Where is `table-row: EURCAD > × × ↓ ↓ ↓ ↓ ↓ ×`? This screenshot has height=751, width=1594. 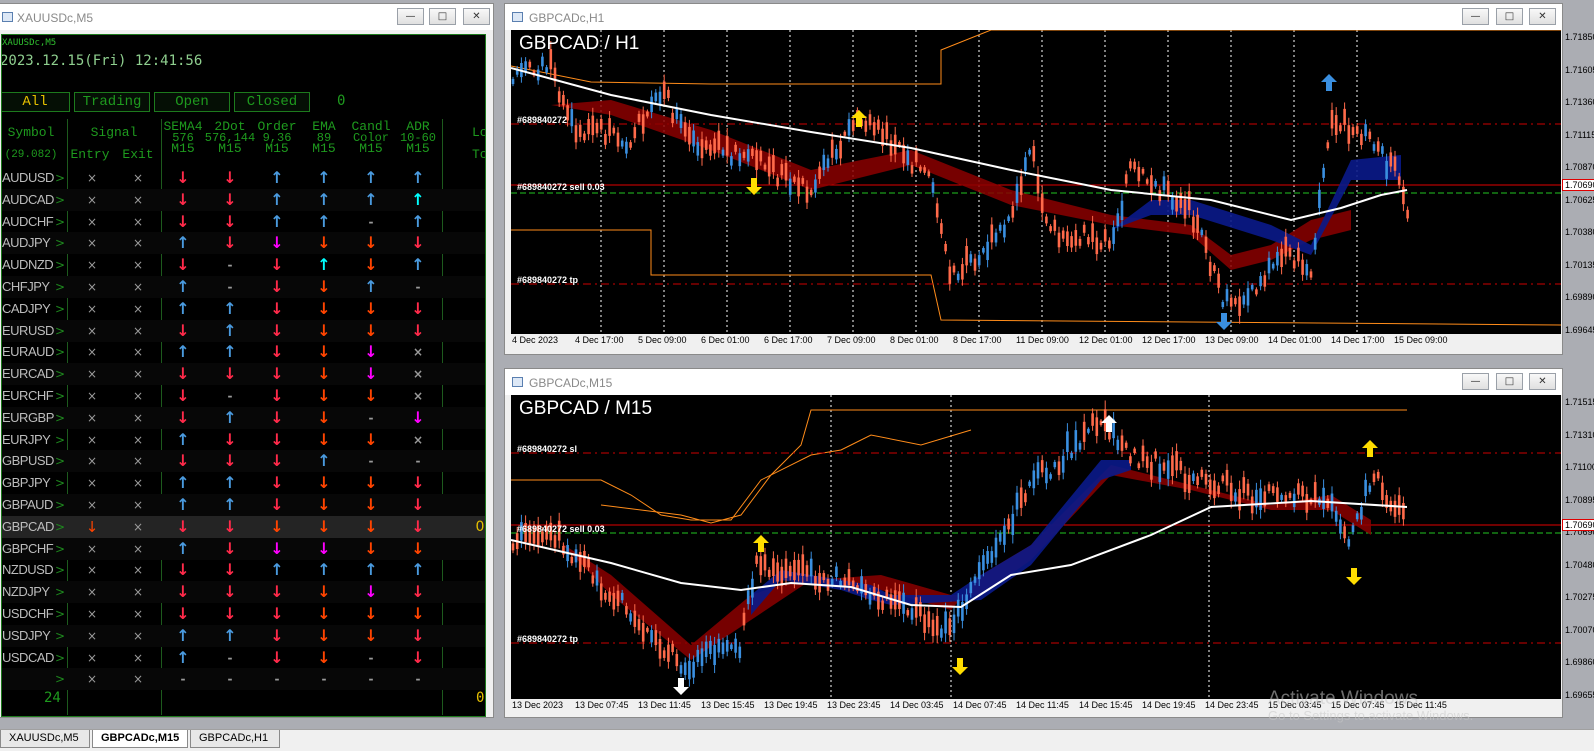 table-row: EURCAD > × × ↓ ↓ ↓ ↓ ↓ × is located at coordinates (243, 374).